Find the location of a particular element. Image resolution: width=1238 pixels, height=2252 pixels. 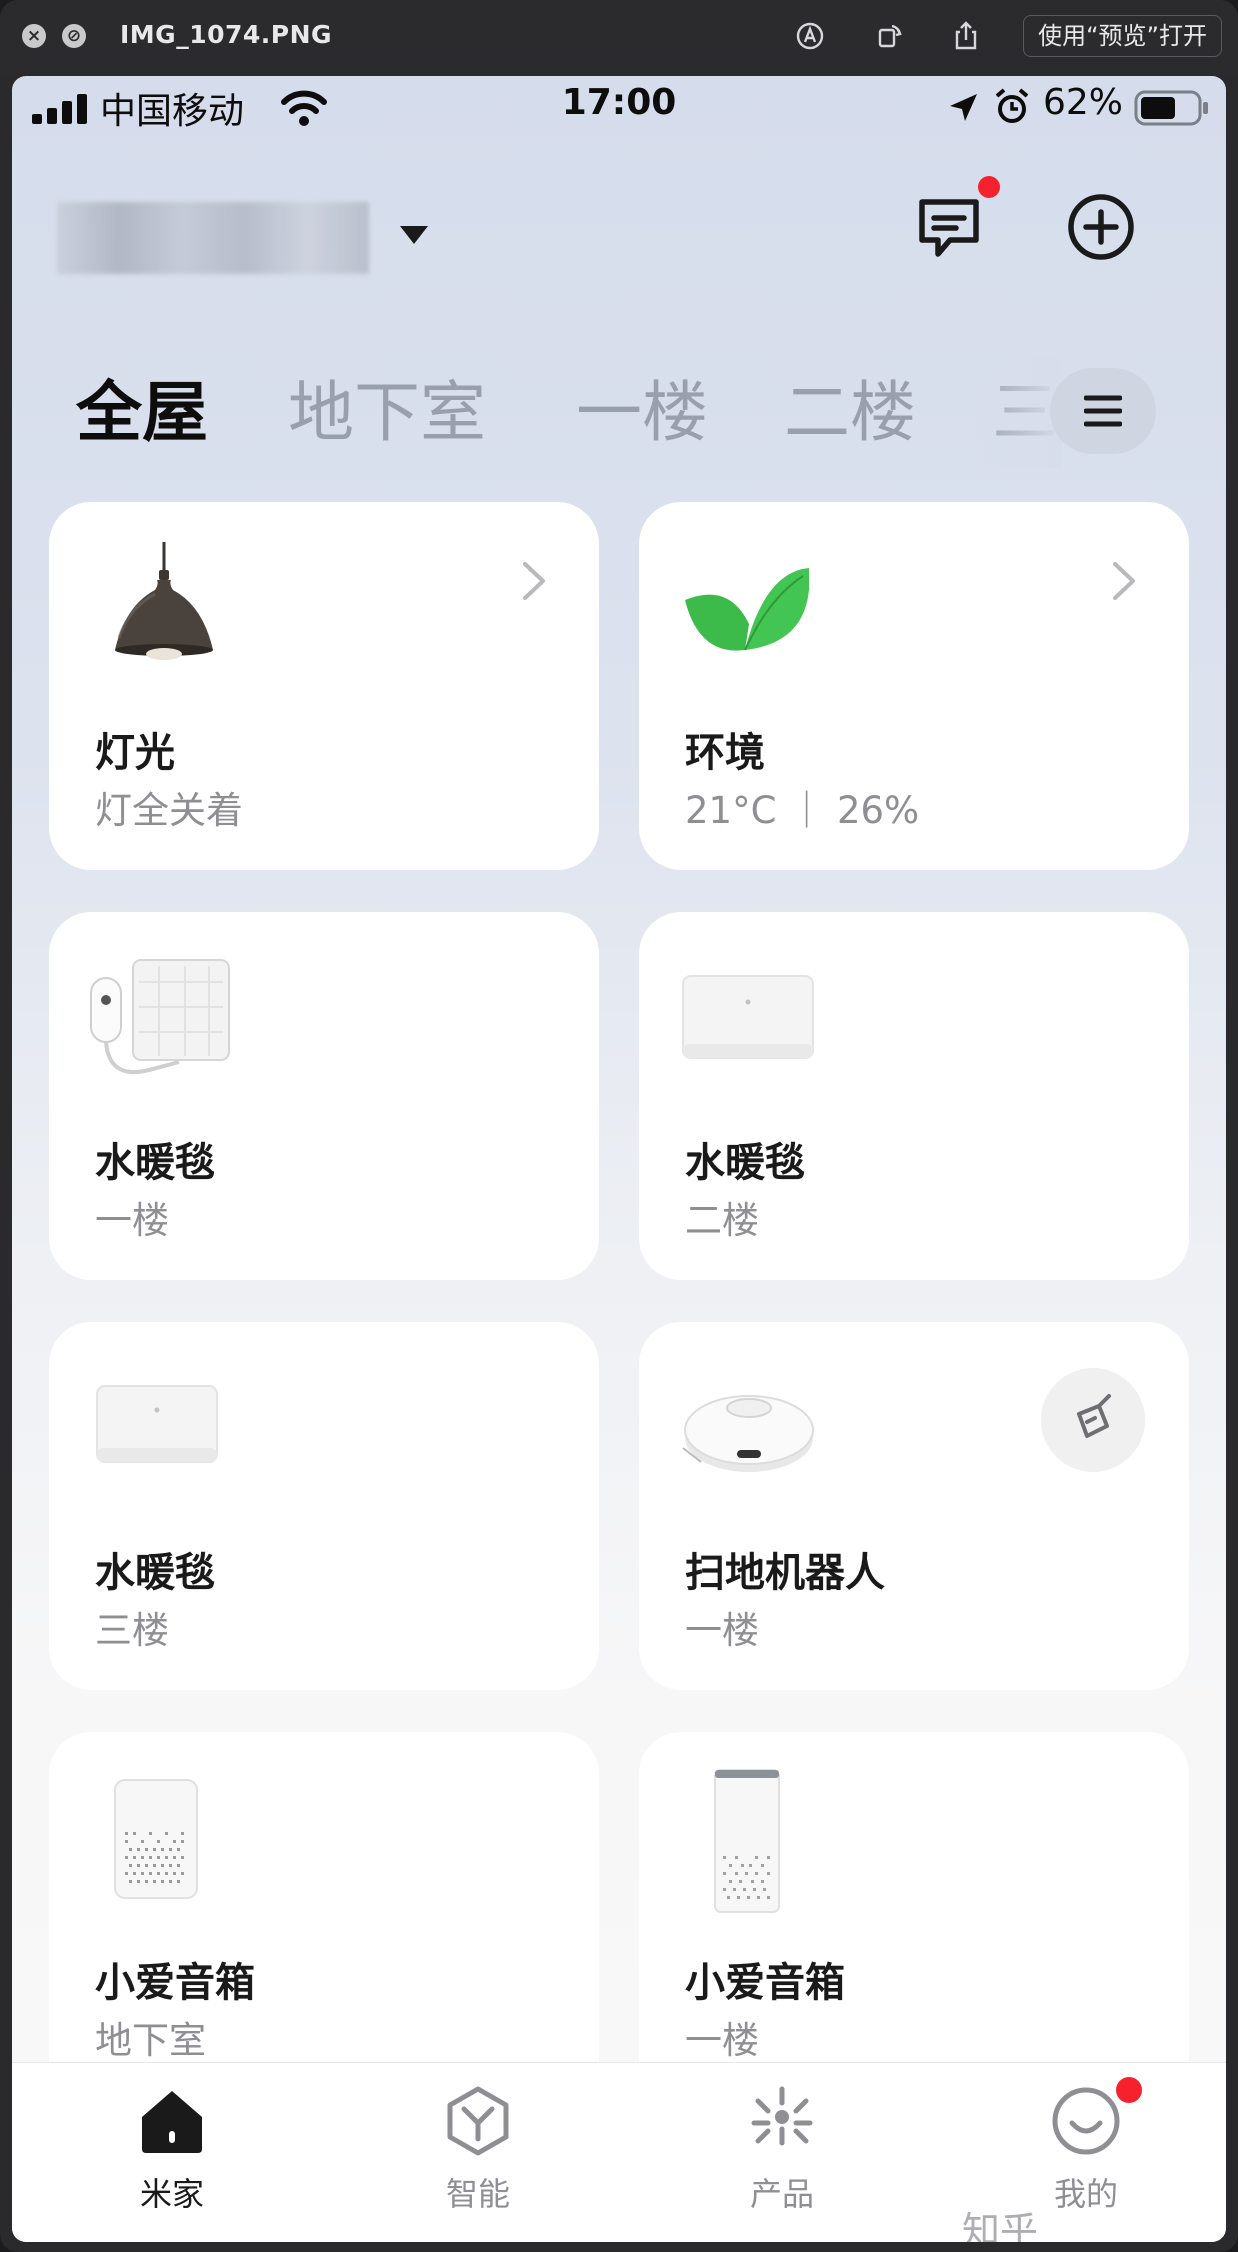

card-location: 三楼 is located at coordinates (132, 1630).